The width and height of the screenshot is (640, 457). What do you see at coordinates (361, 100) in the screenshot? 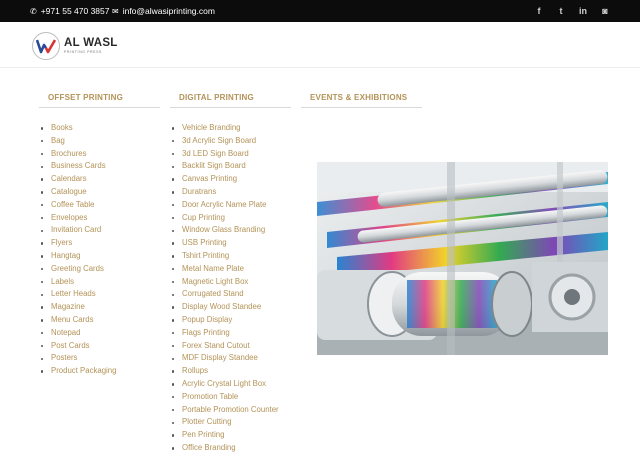
I see `events-exhibitions-heading: EVENTS & EXHIBITIONS` at bounding box center [361, 100].